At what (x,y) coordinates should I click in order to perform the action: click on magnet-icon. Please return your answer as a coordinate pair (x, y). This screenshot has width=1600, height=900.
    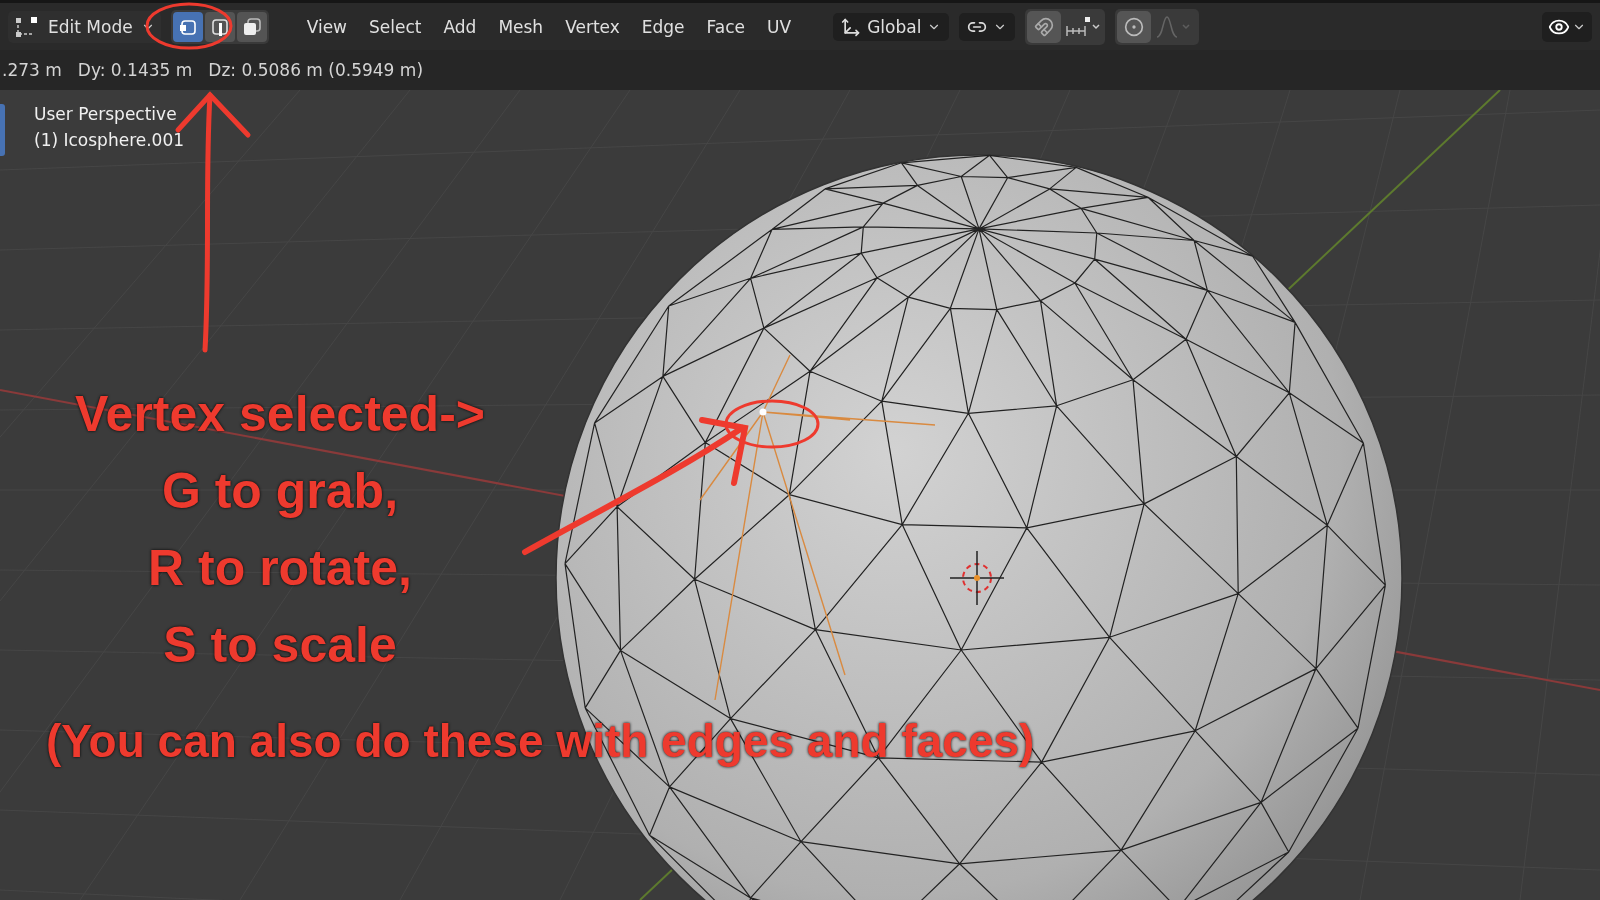
    Looking at the image, I should click on (1044, 26).